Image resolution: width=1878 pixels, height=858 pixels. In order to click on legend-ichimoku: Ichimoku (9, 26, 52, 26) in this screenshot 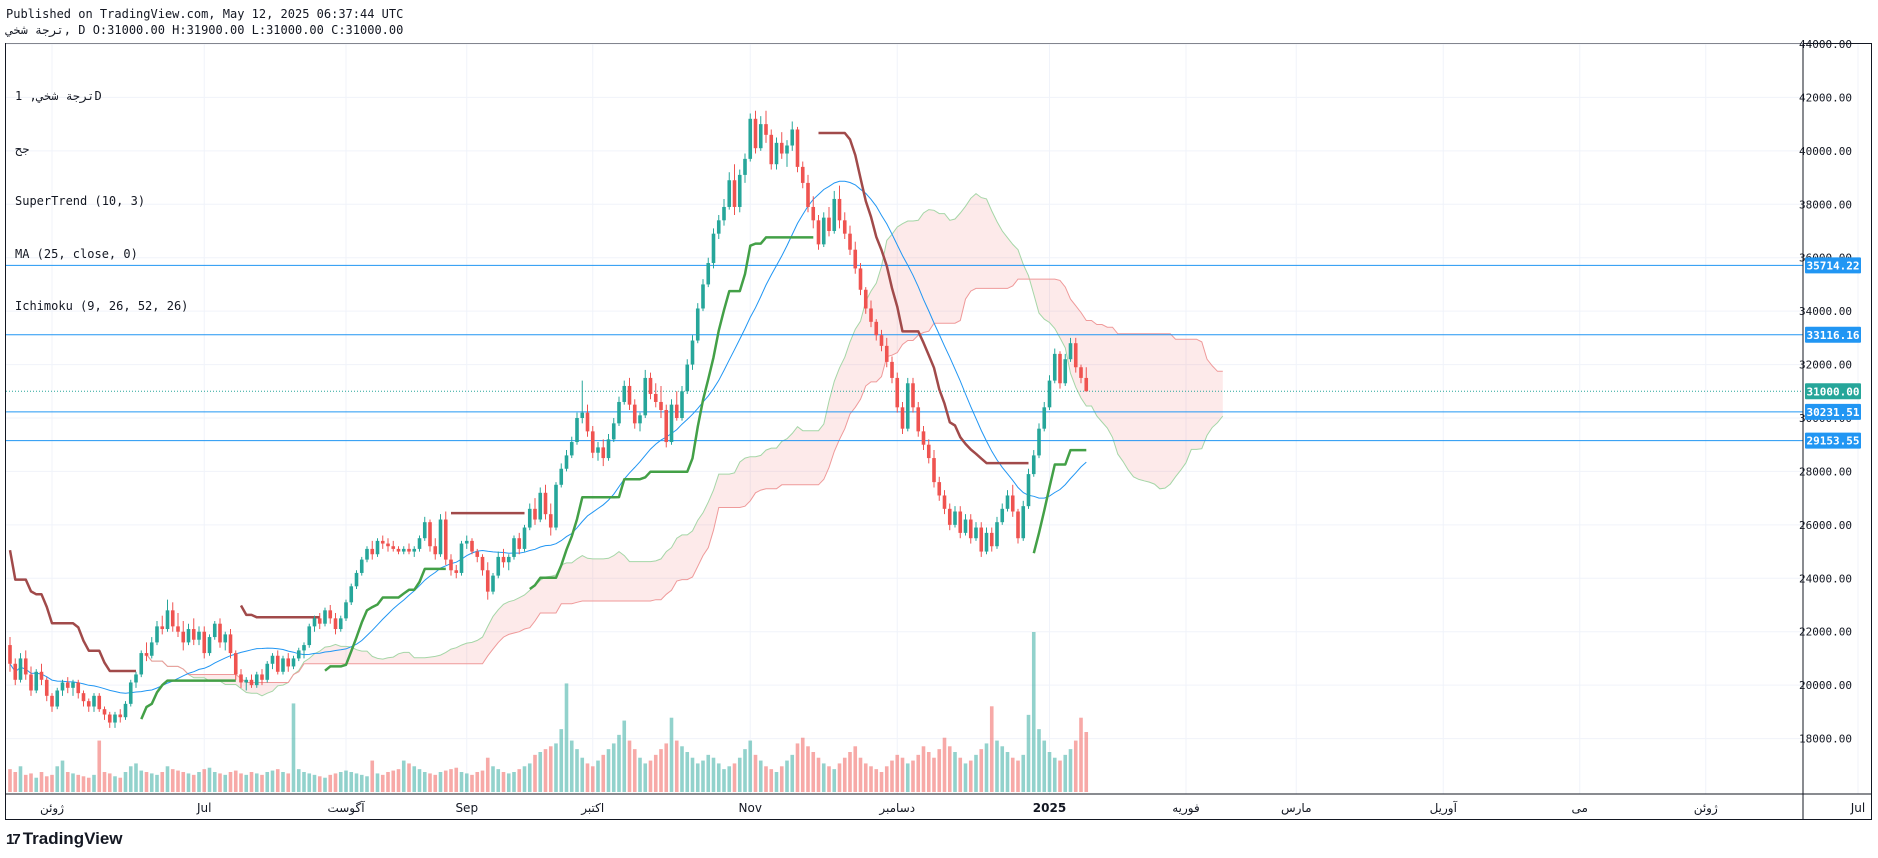, I will do `click(101, 307)`.